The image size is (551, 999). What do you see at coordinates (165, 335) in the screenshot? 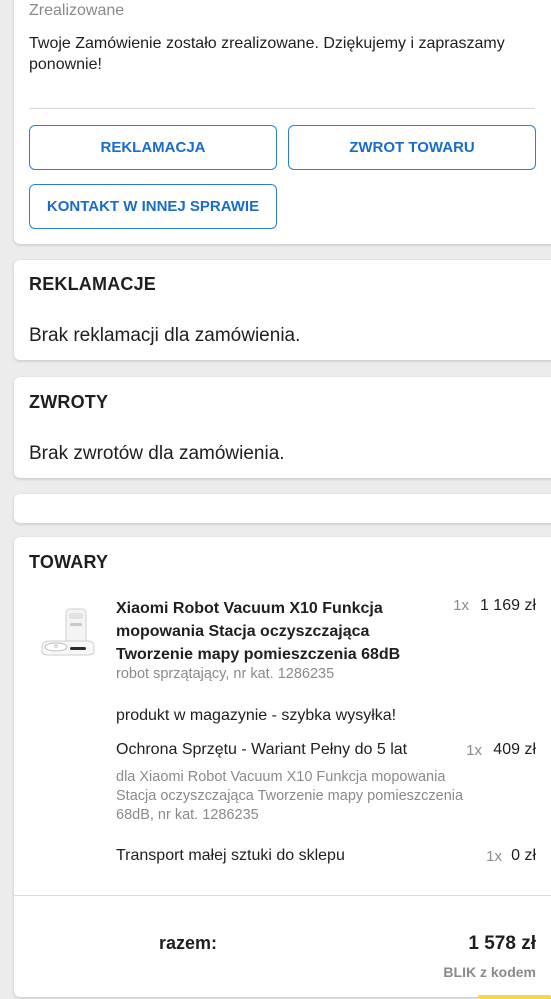
I see `complaints-empty-text: Brak reklamacji dla zamówienia.` at bounding box center [165, 335].